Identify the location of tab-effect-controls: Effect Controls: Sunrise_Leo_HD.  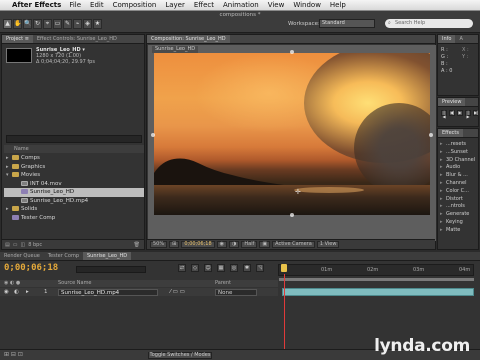
(77, 39).